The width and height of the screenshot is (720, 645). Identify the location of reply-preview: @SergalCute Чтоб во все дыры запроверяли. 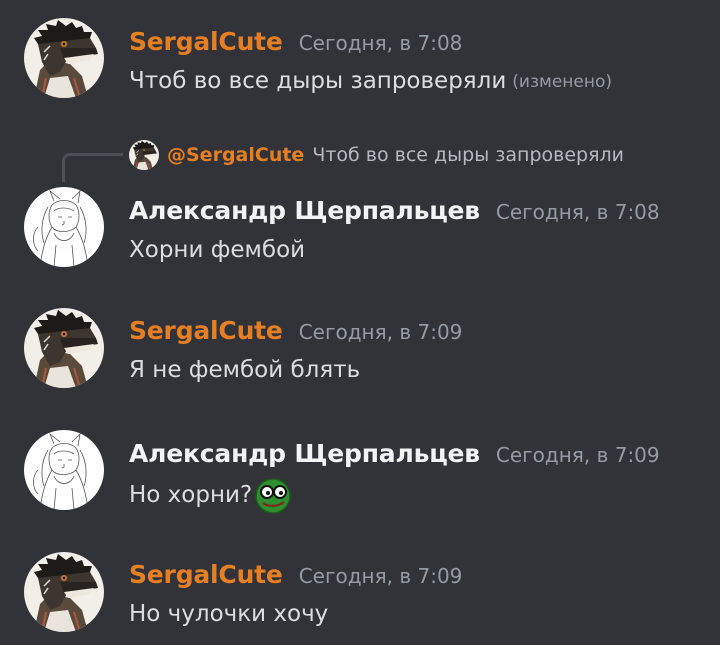
(376, 155).